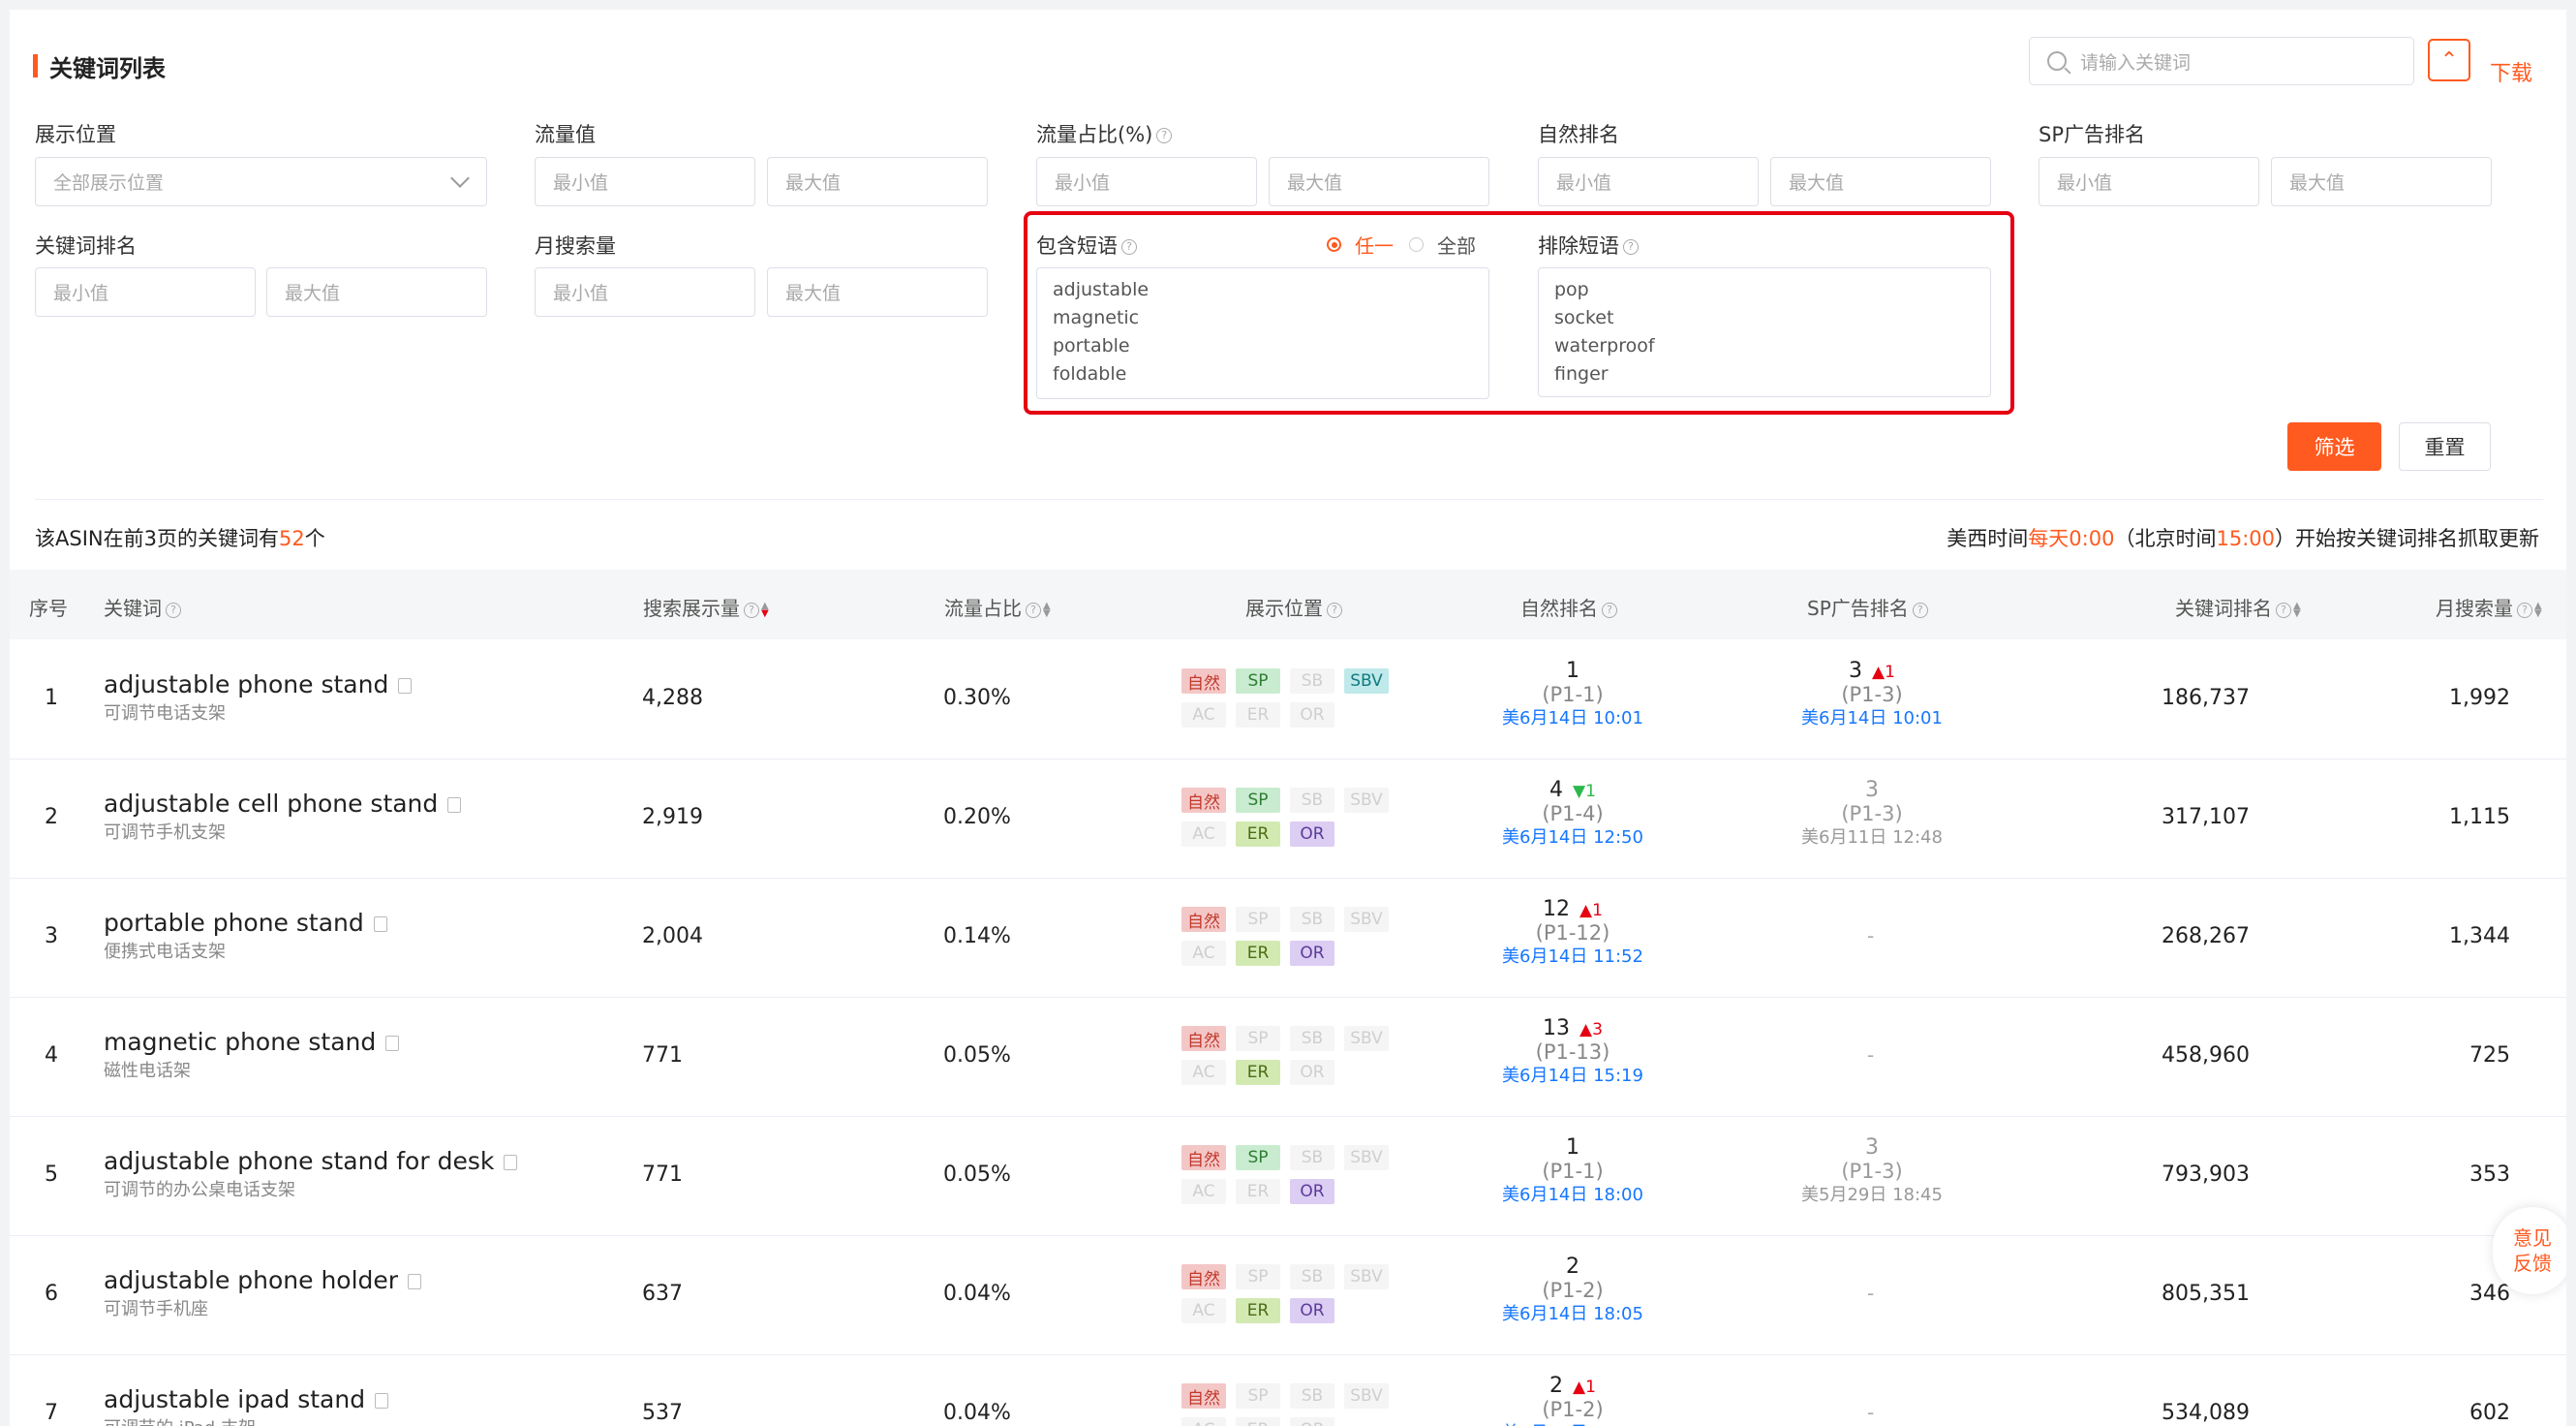 The image size is (2576, 1426). Describe the element at coordinates (997, 607) in the screenshot. I see `col-share: 流量占比? ▲ ▼` at that location.